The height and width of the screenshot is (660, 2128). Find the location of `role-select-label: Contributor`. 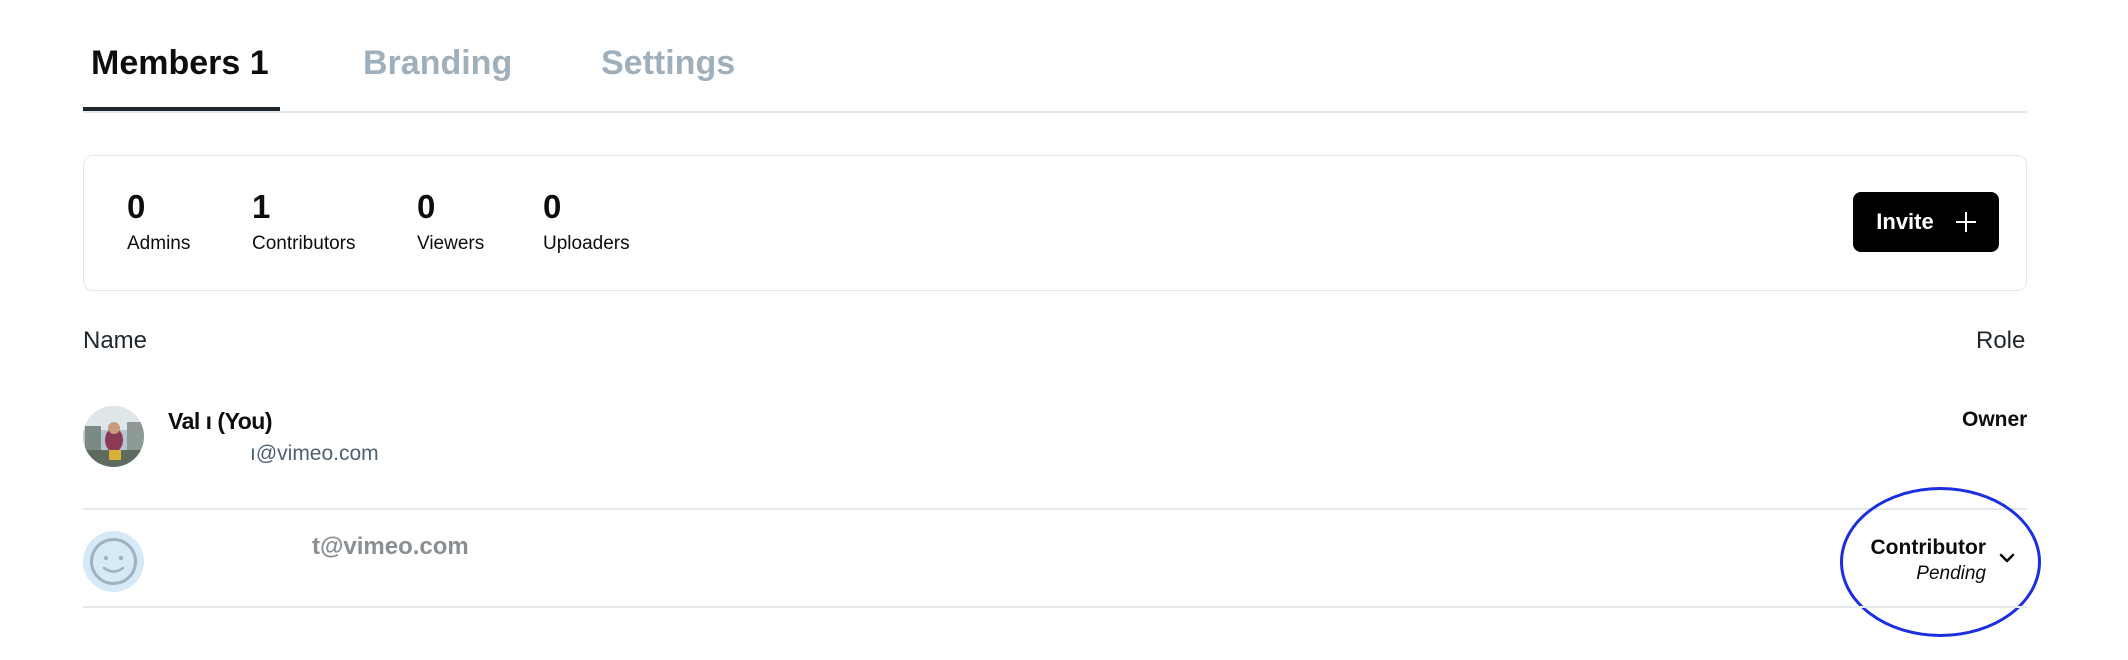

role-select-label: Contributor is located at coordinates (1928, 547).